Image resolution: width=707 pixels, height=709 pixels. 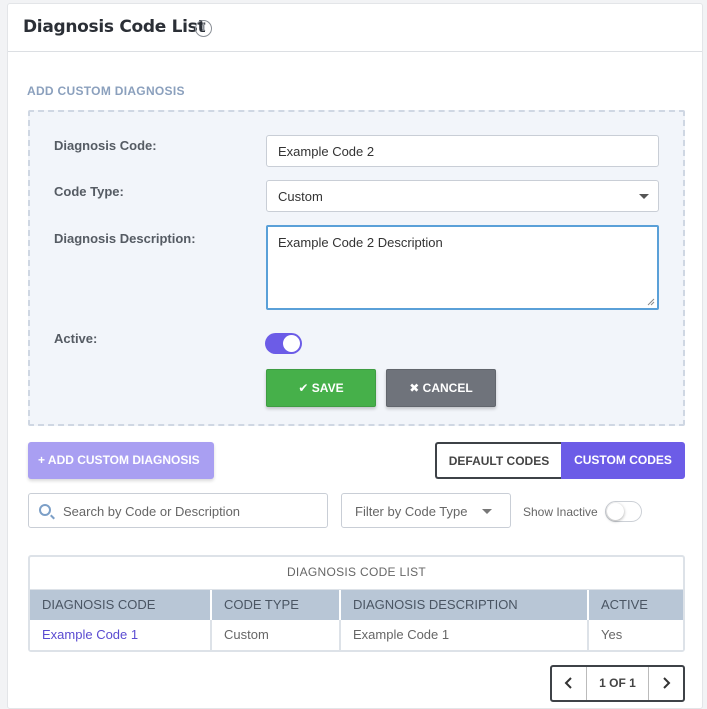 I want to click on diagnosis-code-label: Diagnosis Code:, so click(x=105, y=145).